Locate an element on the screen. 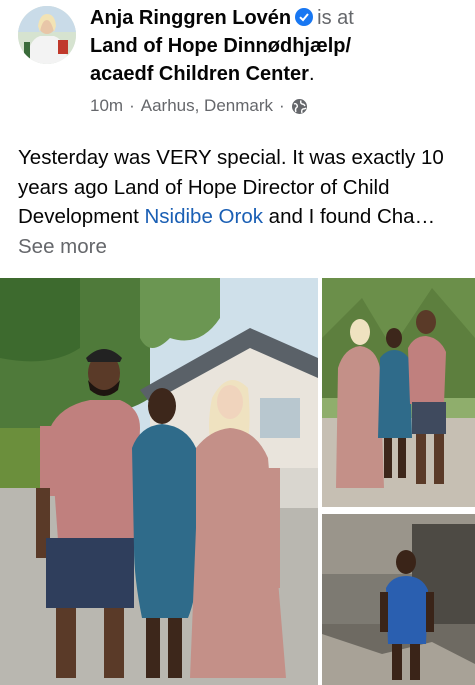 The height and width of the screenshot is (685, 475). location-name-line1: Land of Hope Dinnødhjælp/ is located at coordinates (220, 46).